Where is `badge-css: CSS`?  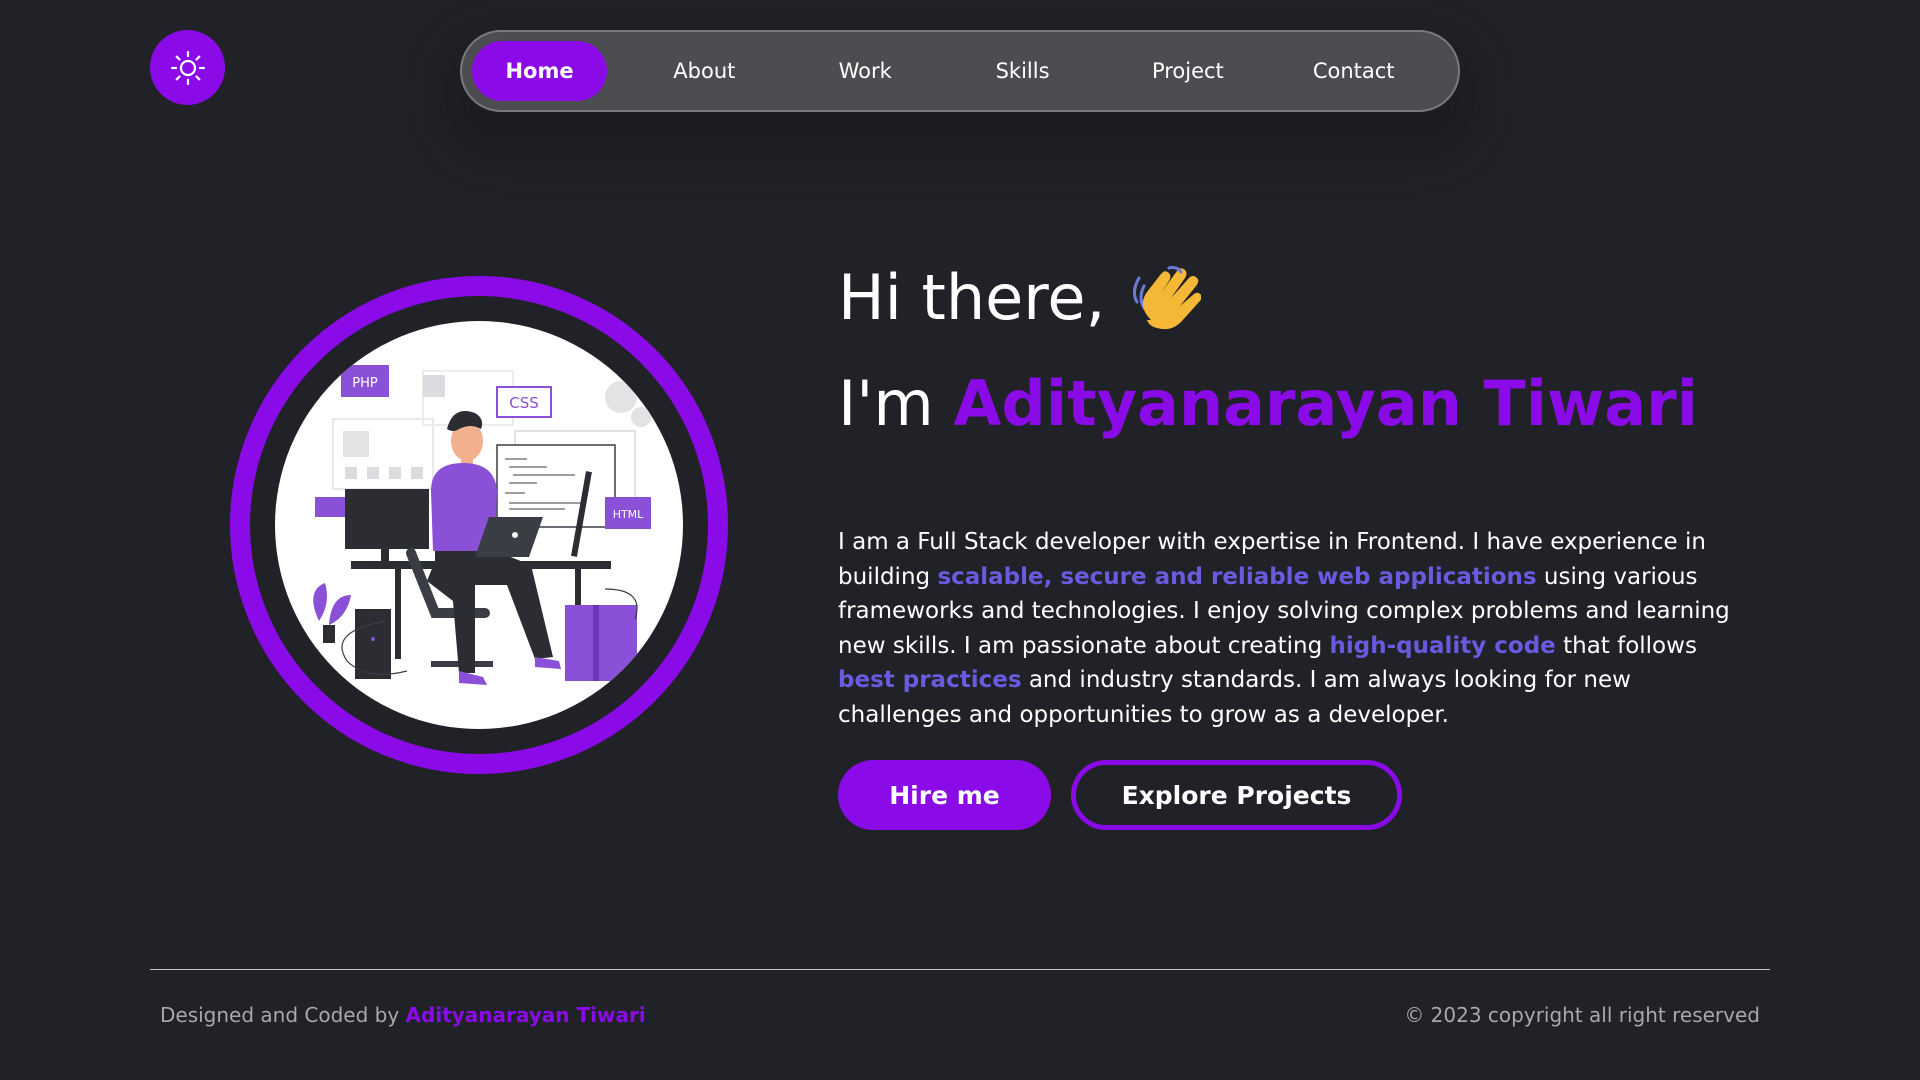 badge-css: CSS is located at coordinates (524, 403).